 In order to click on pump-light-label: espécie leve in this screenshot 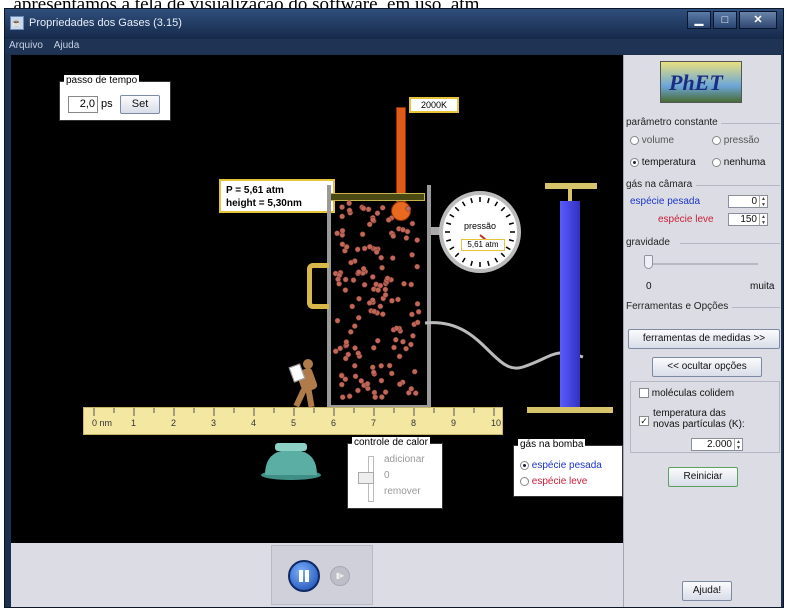, I will do `click(559, 481)`.